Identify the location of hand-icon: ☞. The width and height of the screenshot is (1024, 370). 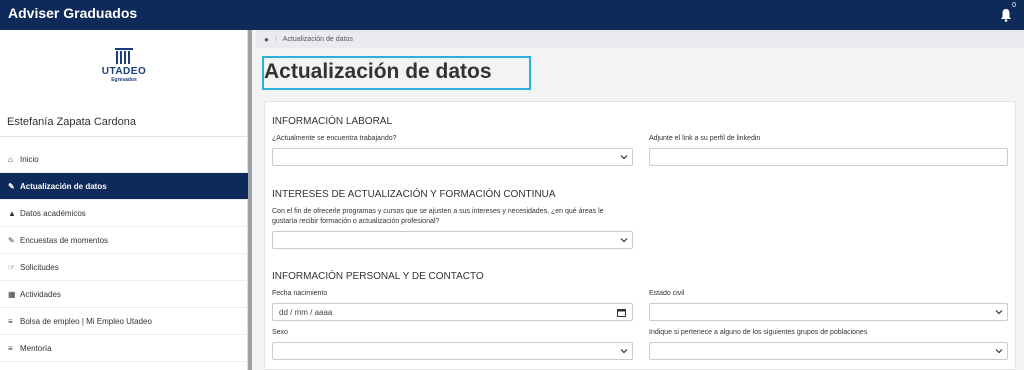
(12, 267).